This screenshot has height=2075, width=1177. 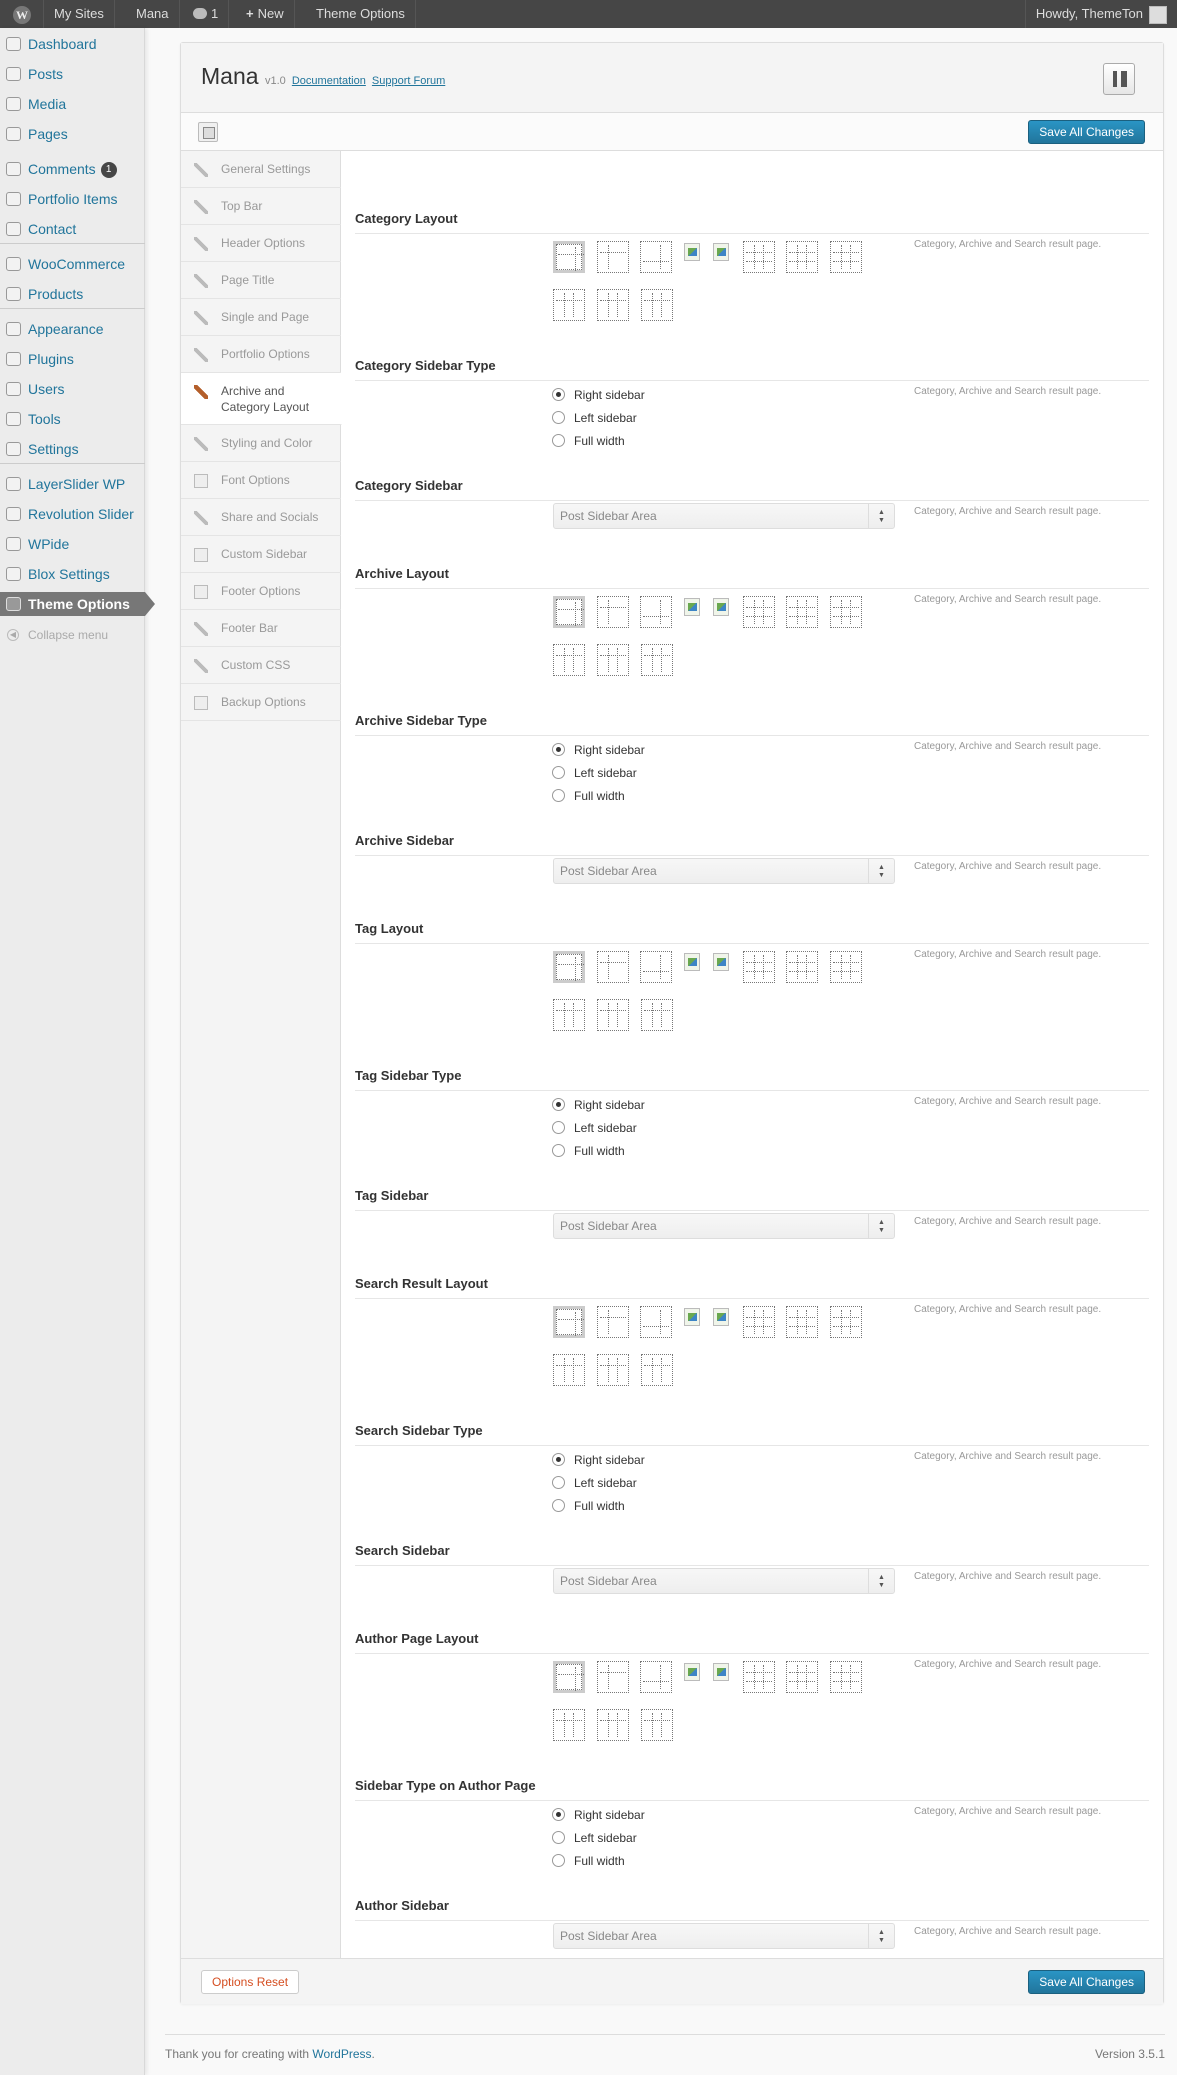 I want to click on save-all-changes-button-top: Save All Changes, so click(x=1086, y=132).